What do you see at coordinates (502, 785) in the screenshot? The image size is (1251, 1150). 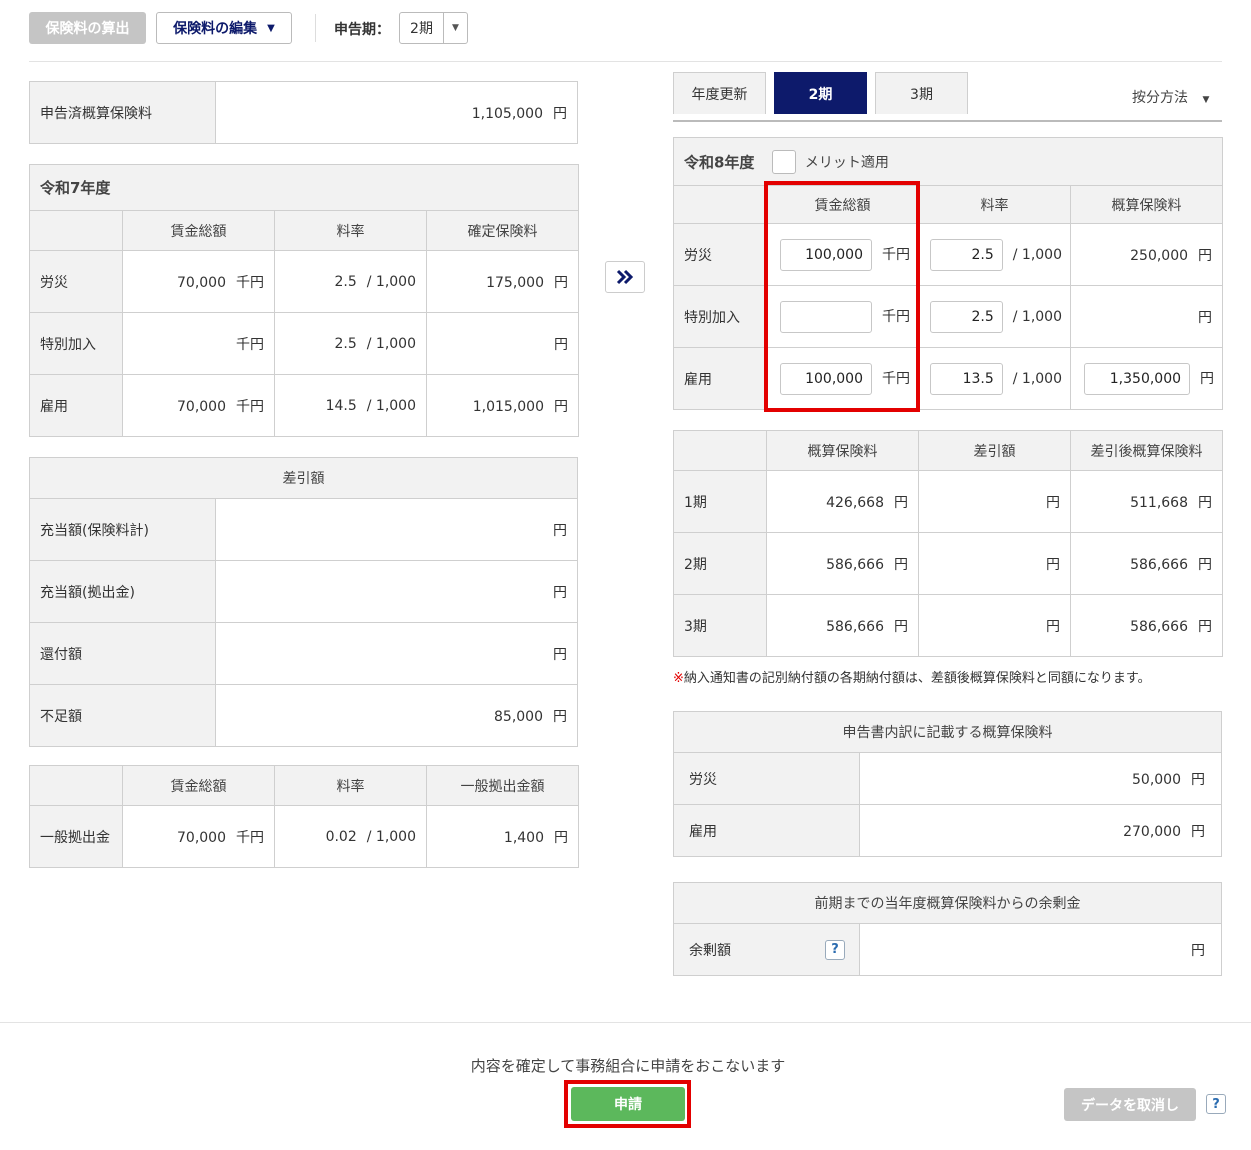 I see `contribution-header-amount: 一般拠出金額` at bounding box center [502, 785].